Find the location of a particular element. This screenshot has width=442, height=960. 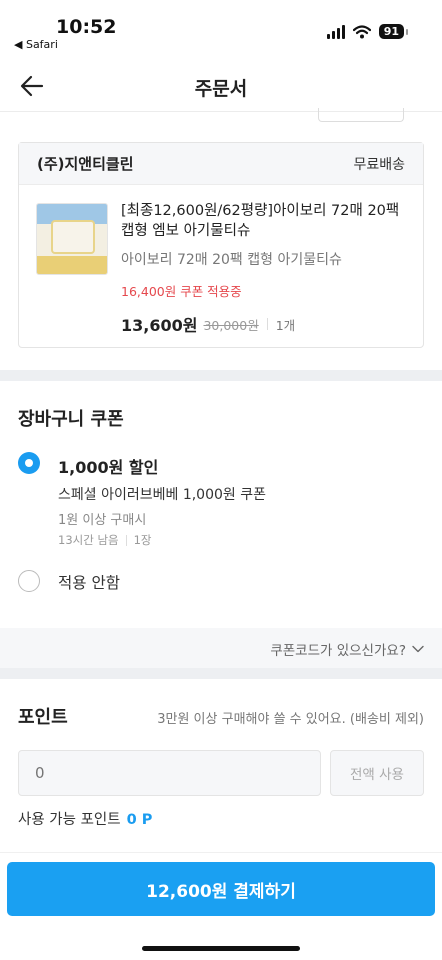

shop-header: (주)지앤티클린 무료배송 is located at coordinates (221, 164).